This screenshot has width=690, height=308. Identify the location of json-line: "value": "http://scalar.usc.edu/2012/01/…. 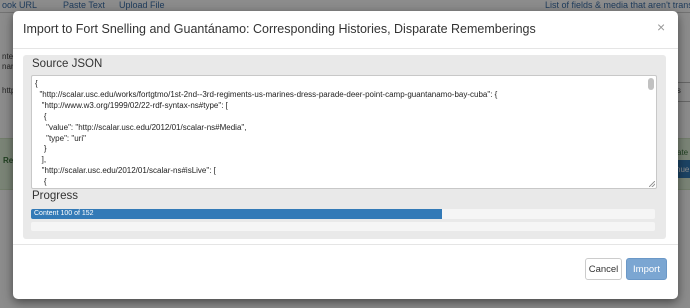
(141, 127).